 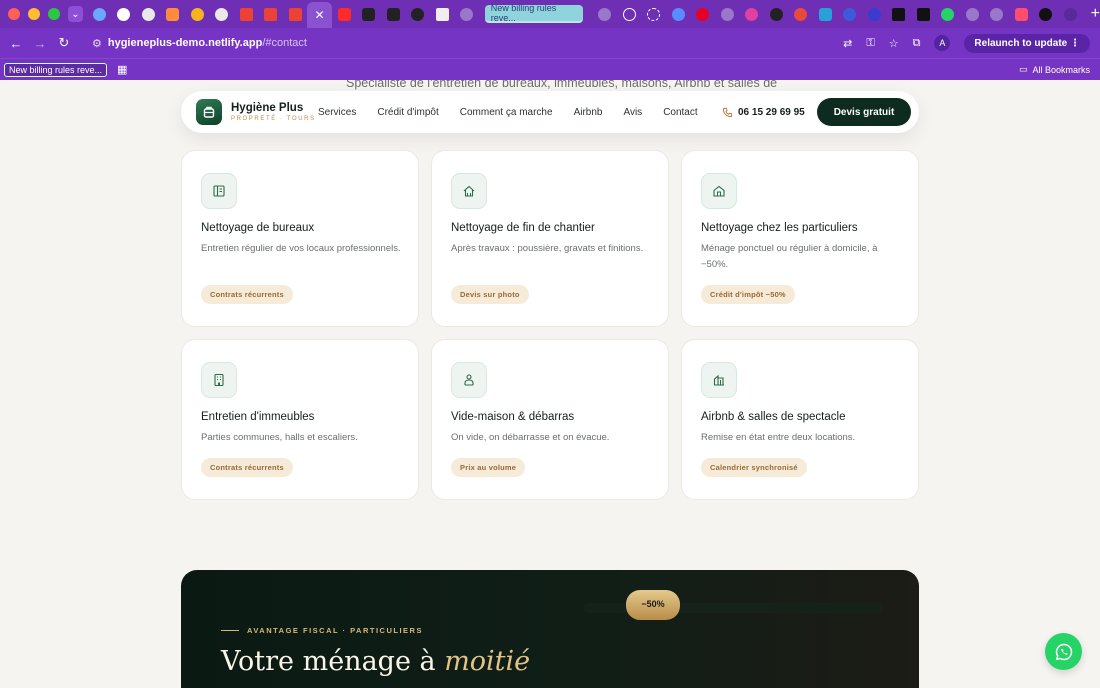 I want to click on whatsapp-button, so click(x=1063, y=651).